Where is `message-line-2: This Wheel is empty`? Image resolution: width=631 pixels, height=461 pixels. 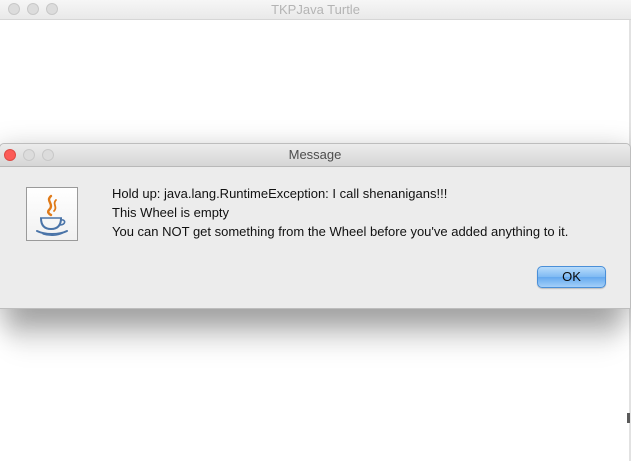 message-line-2: This Wheel is empty is located at coordinates (171, 212).